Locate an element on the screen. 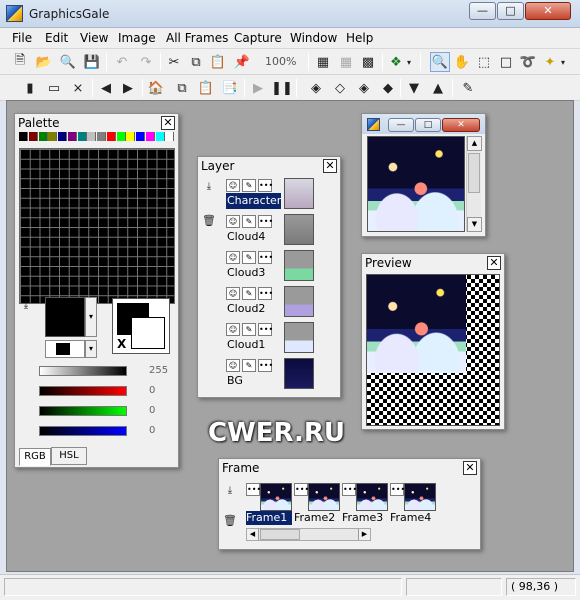 This screenshot has height=600, width=580. gray-value: 255 is located at coordinates (161, 372).